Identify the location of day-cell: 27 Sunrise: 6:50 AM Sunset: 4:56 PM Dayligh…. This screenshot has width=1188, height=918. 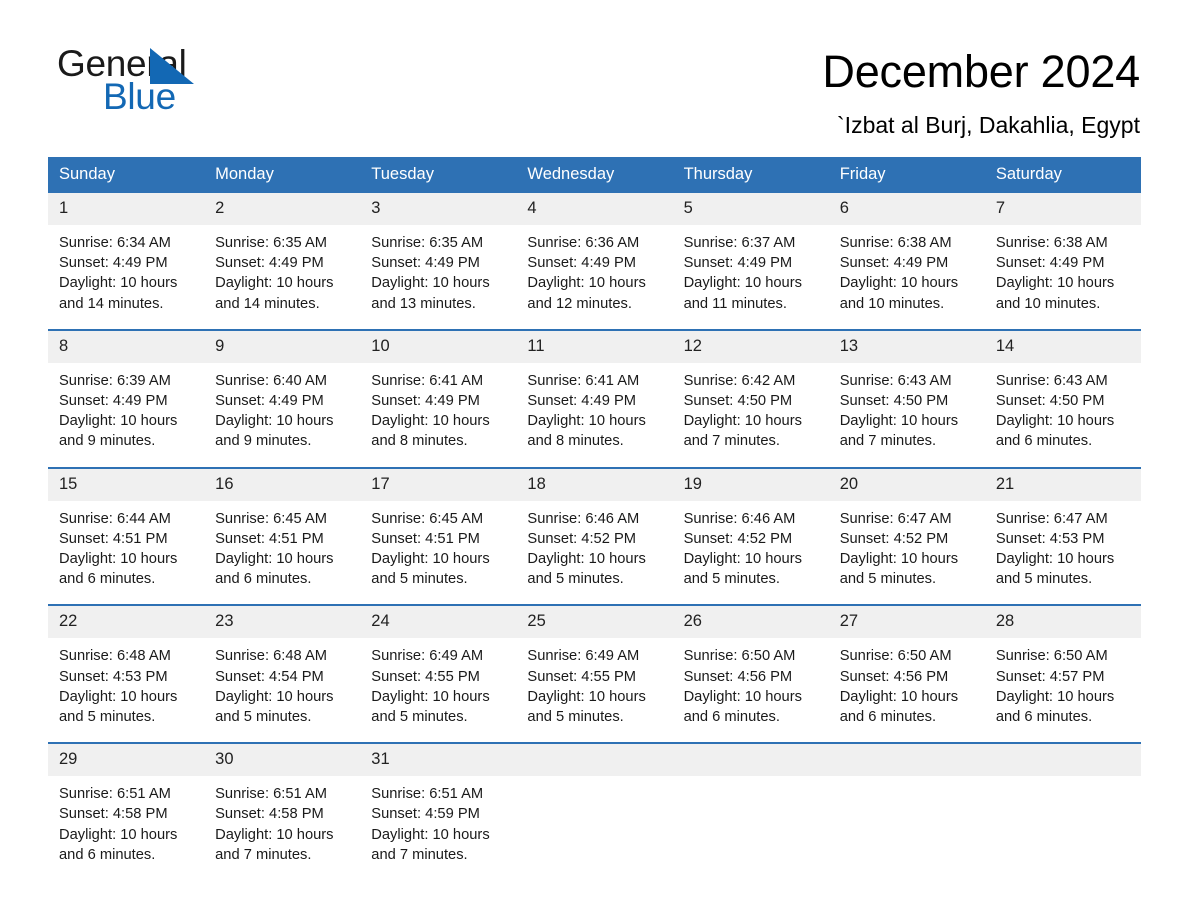
(906, 667).